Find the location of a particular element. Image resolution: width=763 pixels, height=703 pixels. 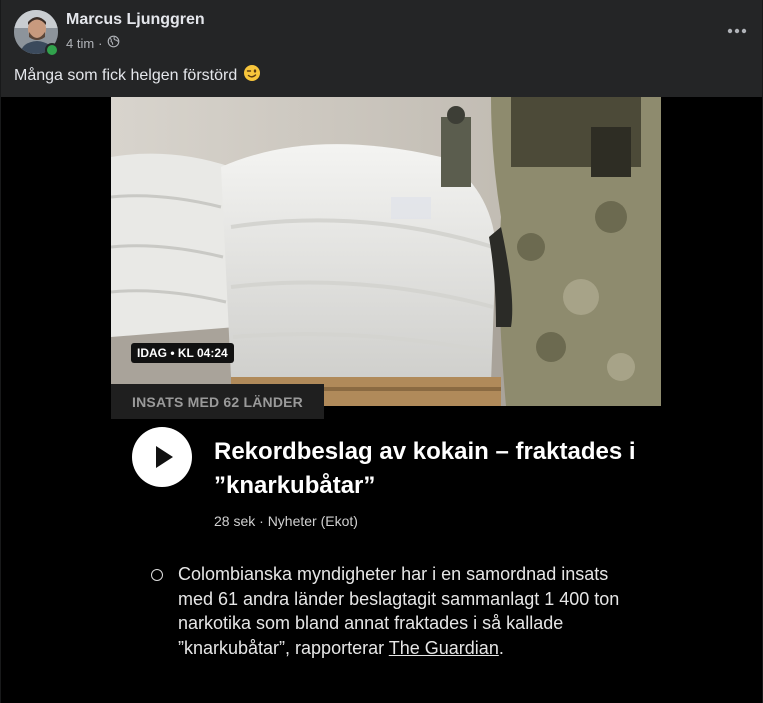

globe-icon is located at coordinates (113, 43).